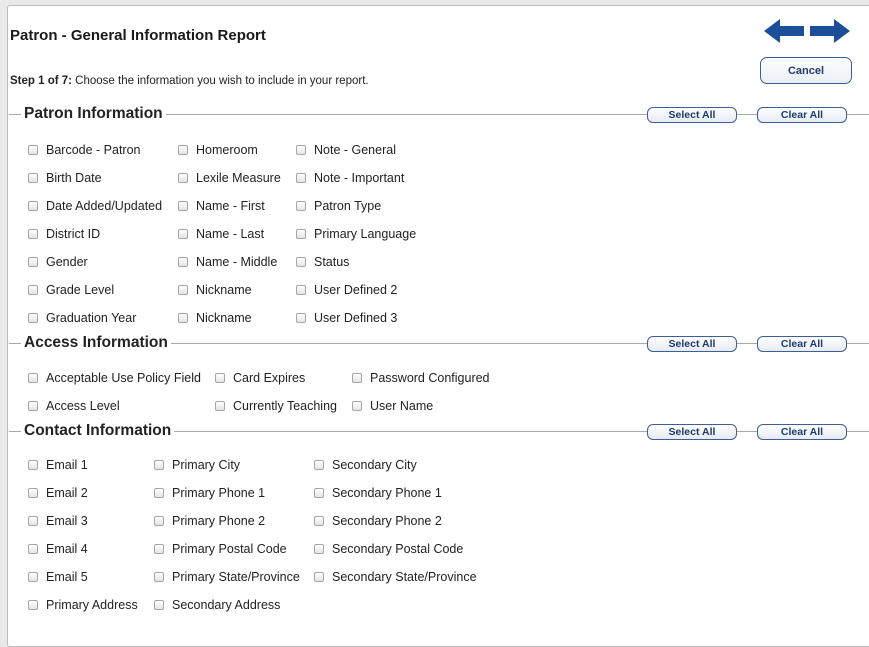  I want to click on checkbox-option: Acceptable Use Policy Field, so click(114, 378).